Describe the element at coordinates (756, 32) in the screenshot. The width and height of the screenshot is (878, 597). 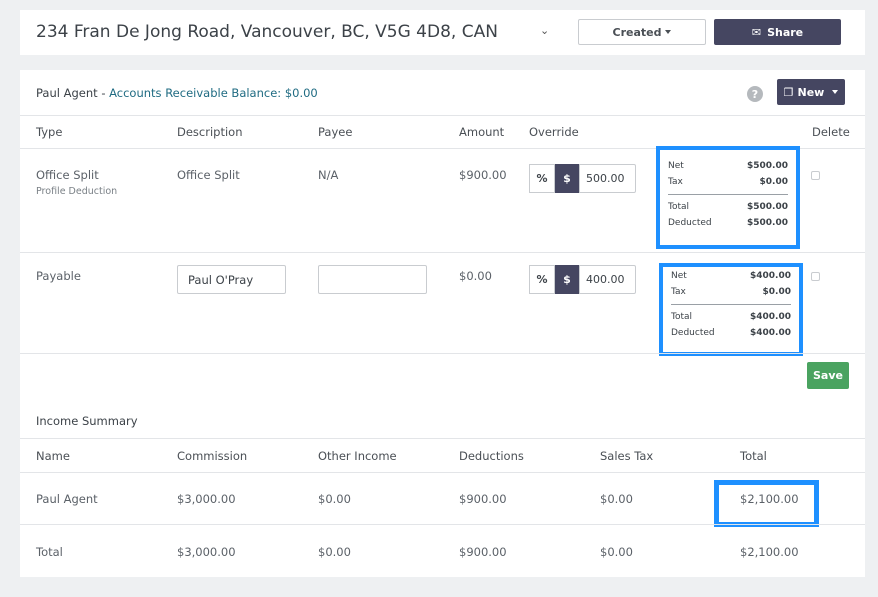
I see `envelope-icon: ✉` at that location.